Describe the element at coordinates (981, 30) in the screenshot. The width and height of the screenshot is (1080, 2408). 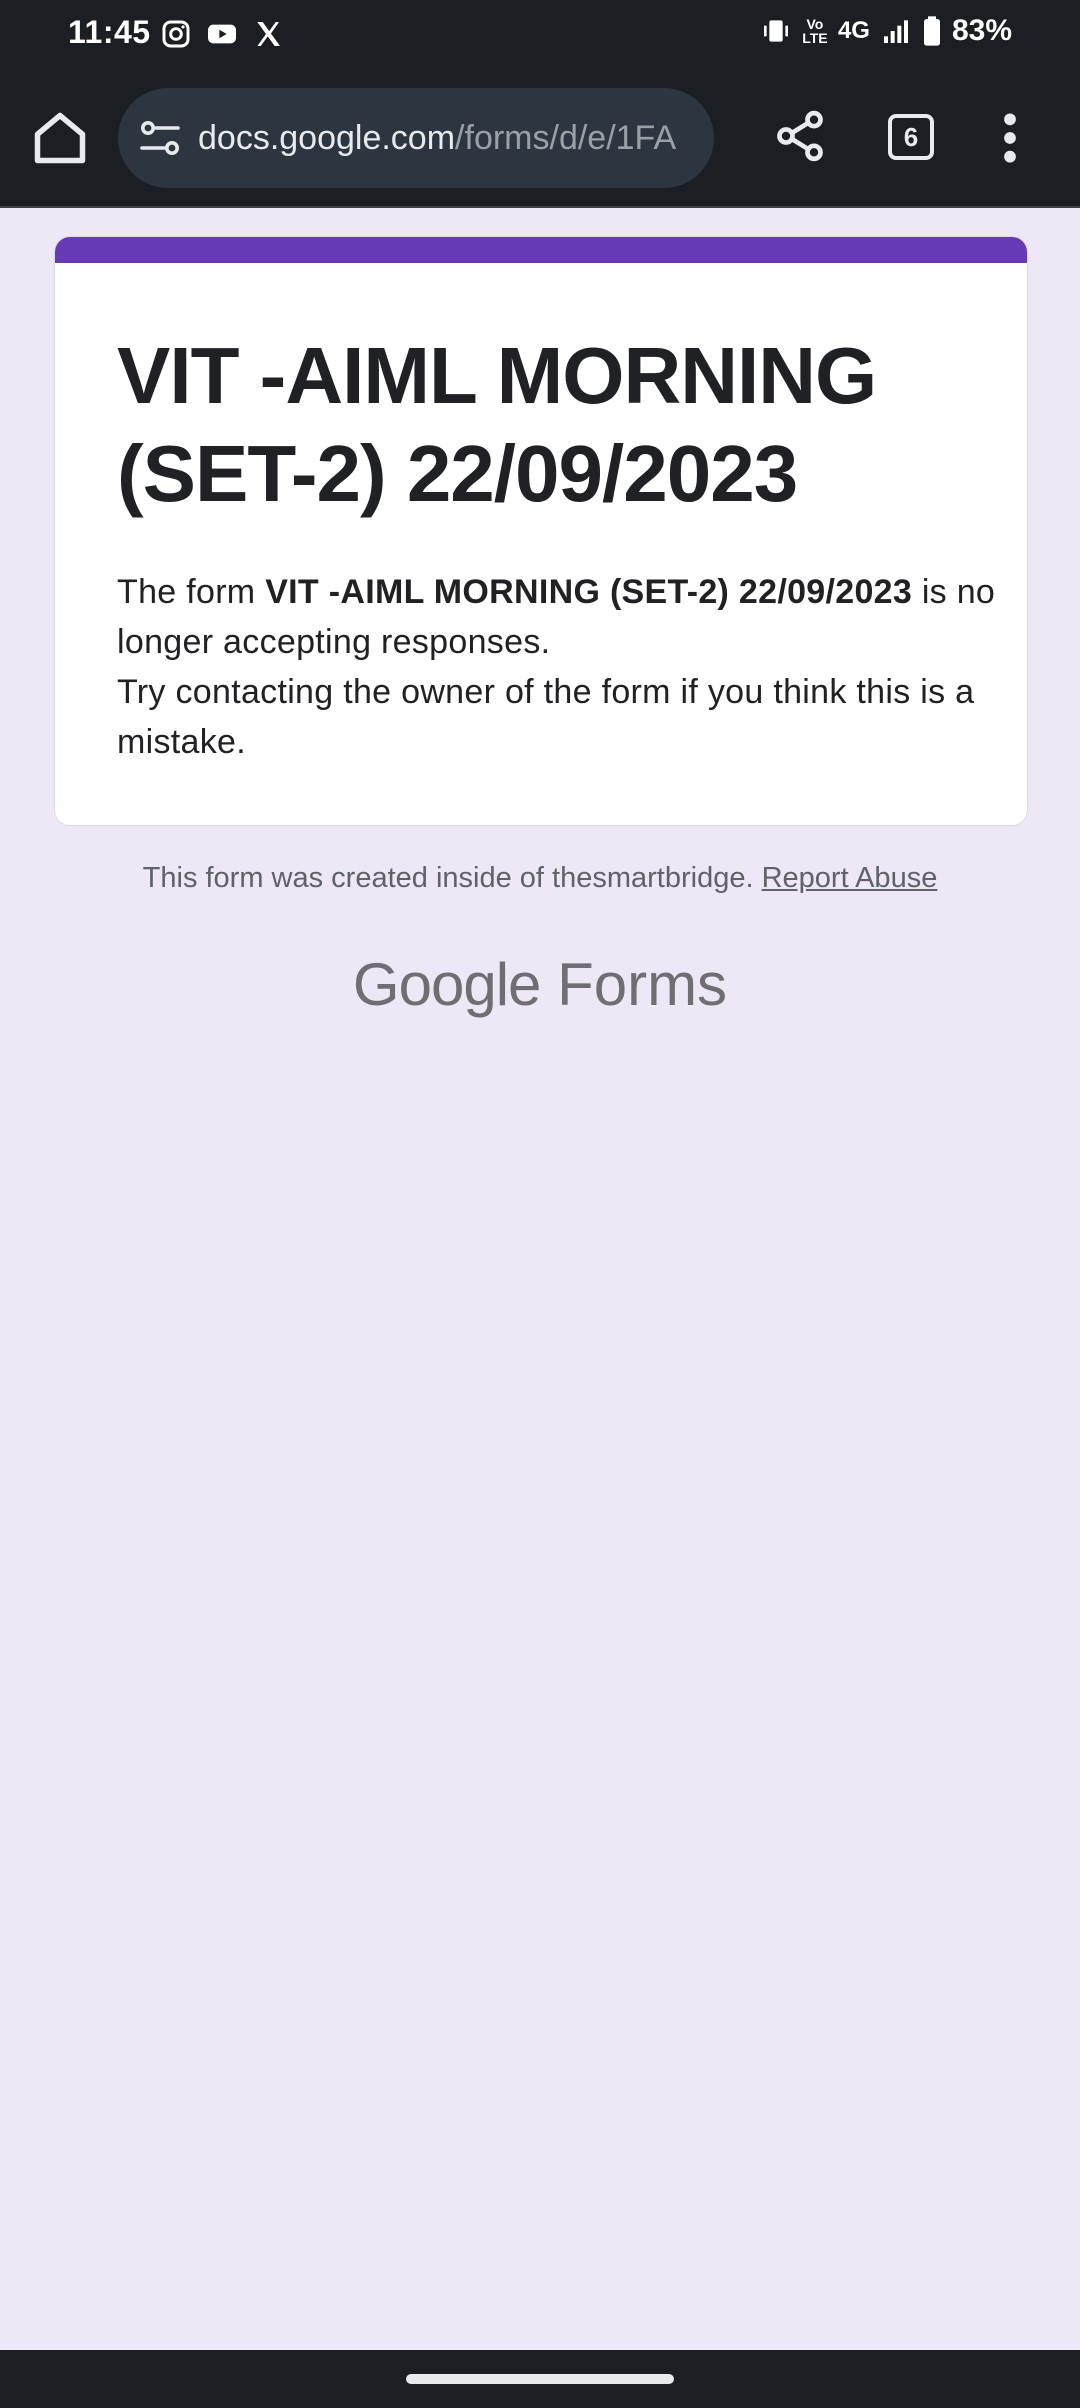
I see `battery-percent: 83%` at that location.